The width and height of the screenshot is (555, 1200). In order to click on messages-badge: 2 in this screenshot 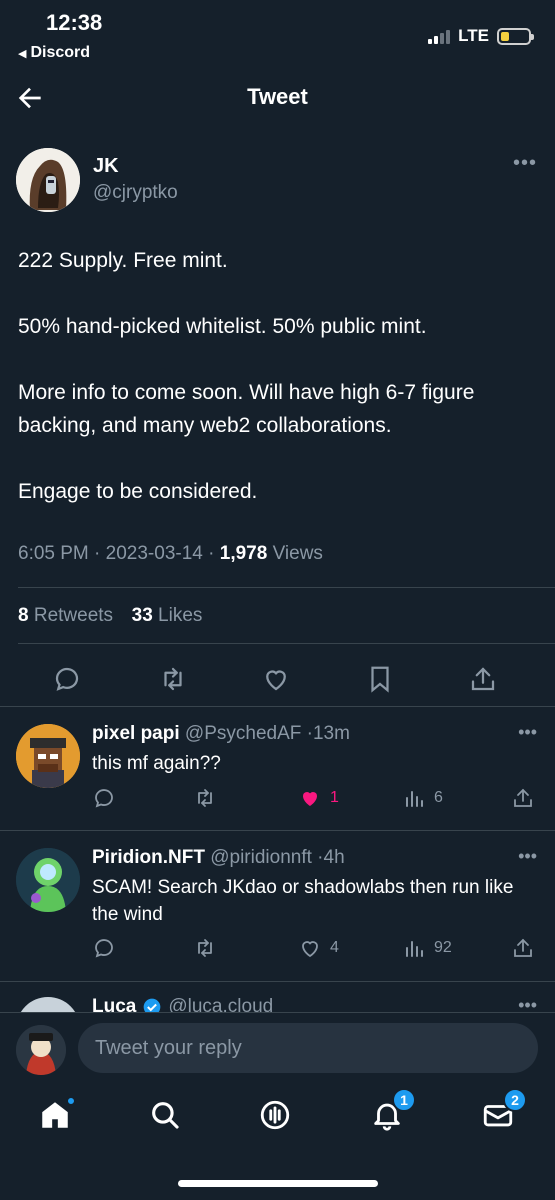, I will do `click(515, 1100)`.